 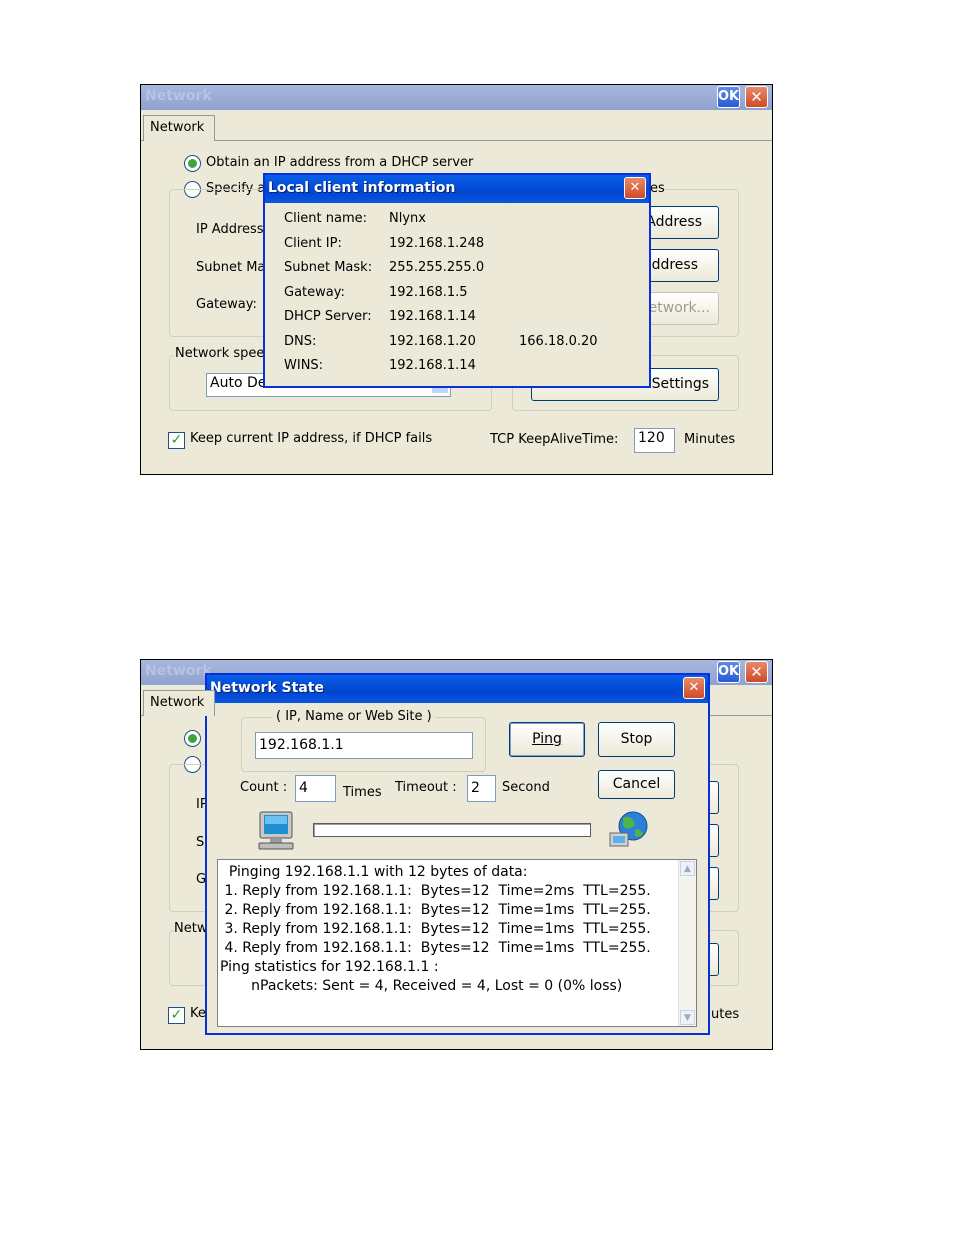 I want to click on client-info-label: Client name:, so click(x=326, y=218).